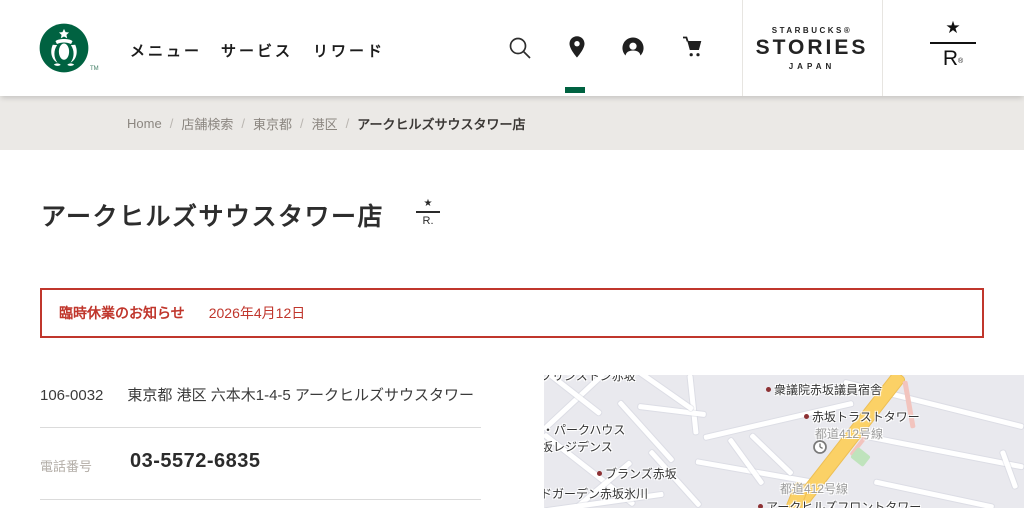 The height and width of the screenshot is (508, 1024). I want to click on rewards-reg-mark: ®, so click(961, 61).